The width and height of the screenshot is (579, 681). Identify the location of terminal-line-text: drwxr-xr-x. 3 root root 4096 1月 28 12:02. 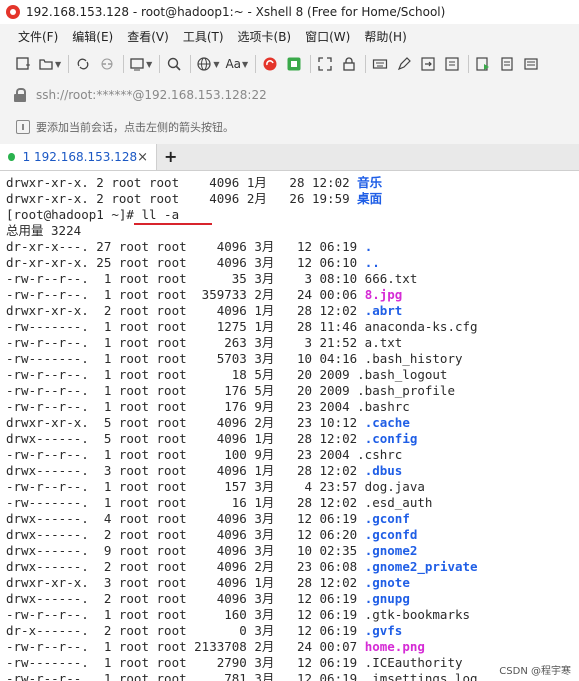
(185, 582).